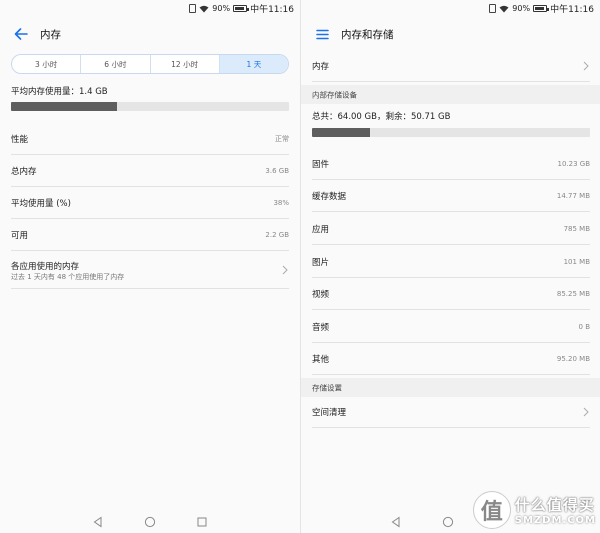 This screenshot has width=600, height=533. I want to click on section-storage-settings: 存储设置, so click(450, 387).